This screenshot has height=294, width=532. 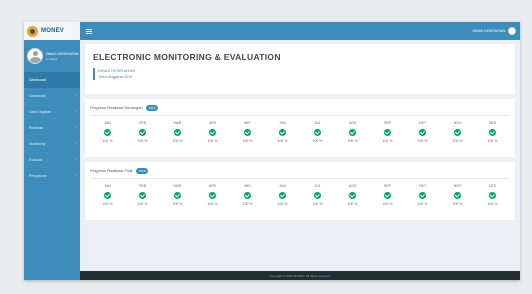 I want to click on sidebar-item: Realisasi ‹, so click(x=52, y=128).